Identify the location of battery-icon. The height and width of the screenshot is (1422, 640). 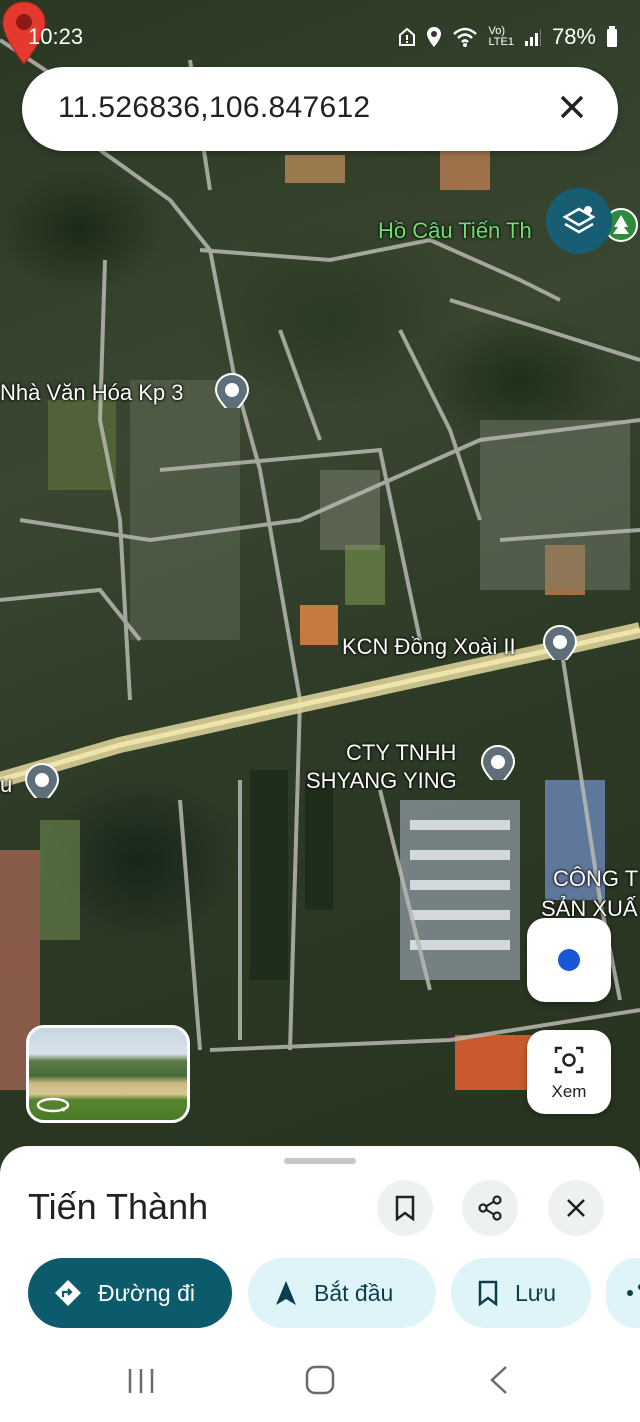
(612, 36).